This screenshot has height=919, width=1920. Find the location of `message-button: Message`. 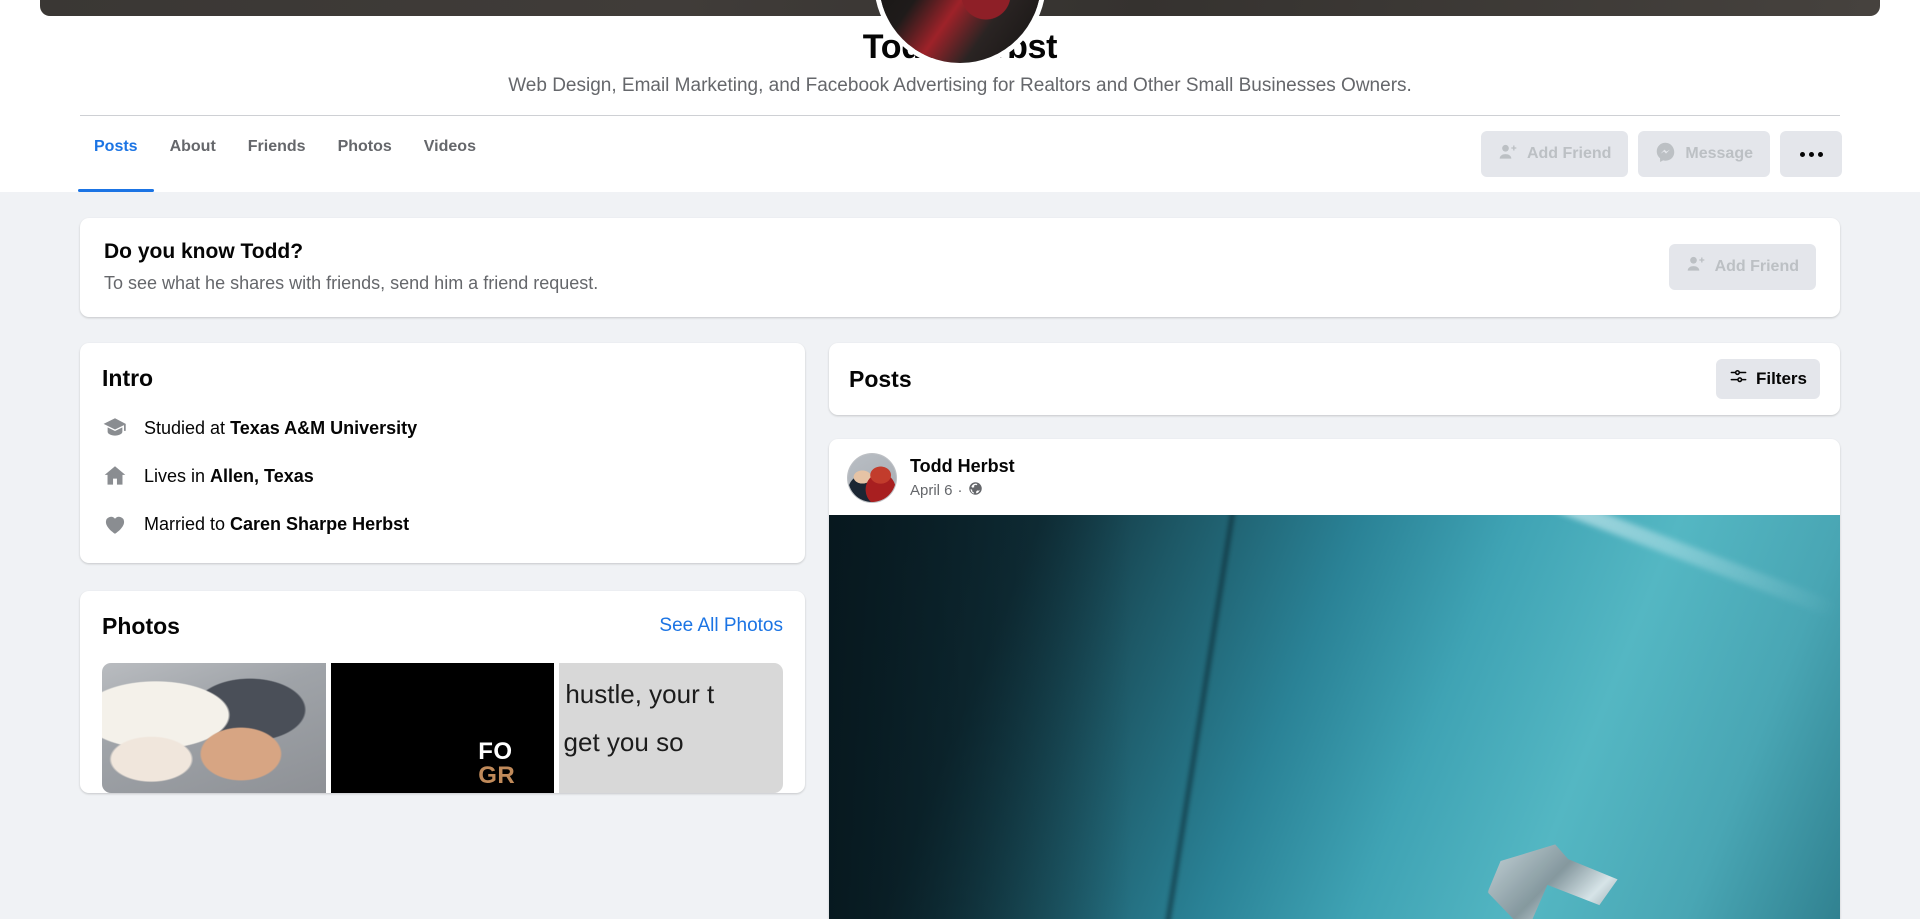

message-button: Message is located at coordinates (1704, 154).